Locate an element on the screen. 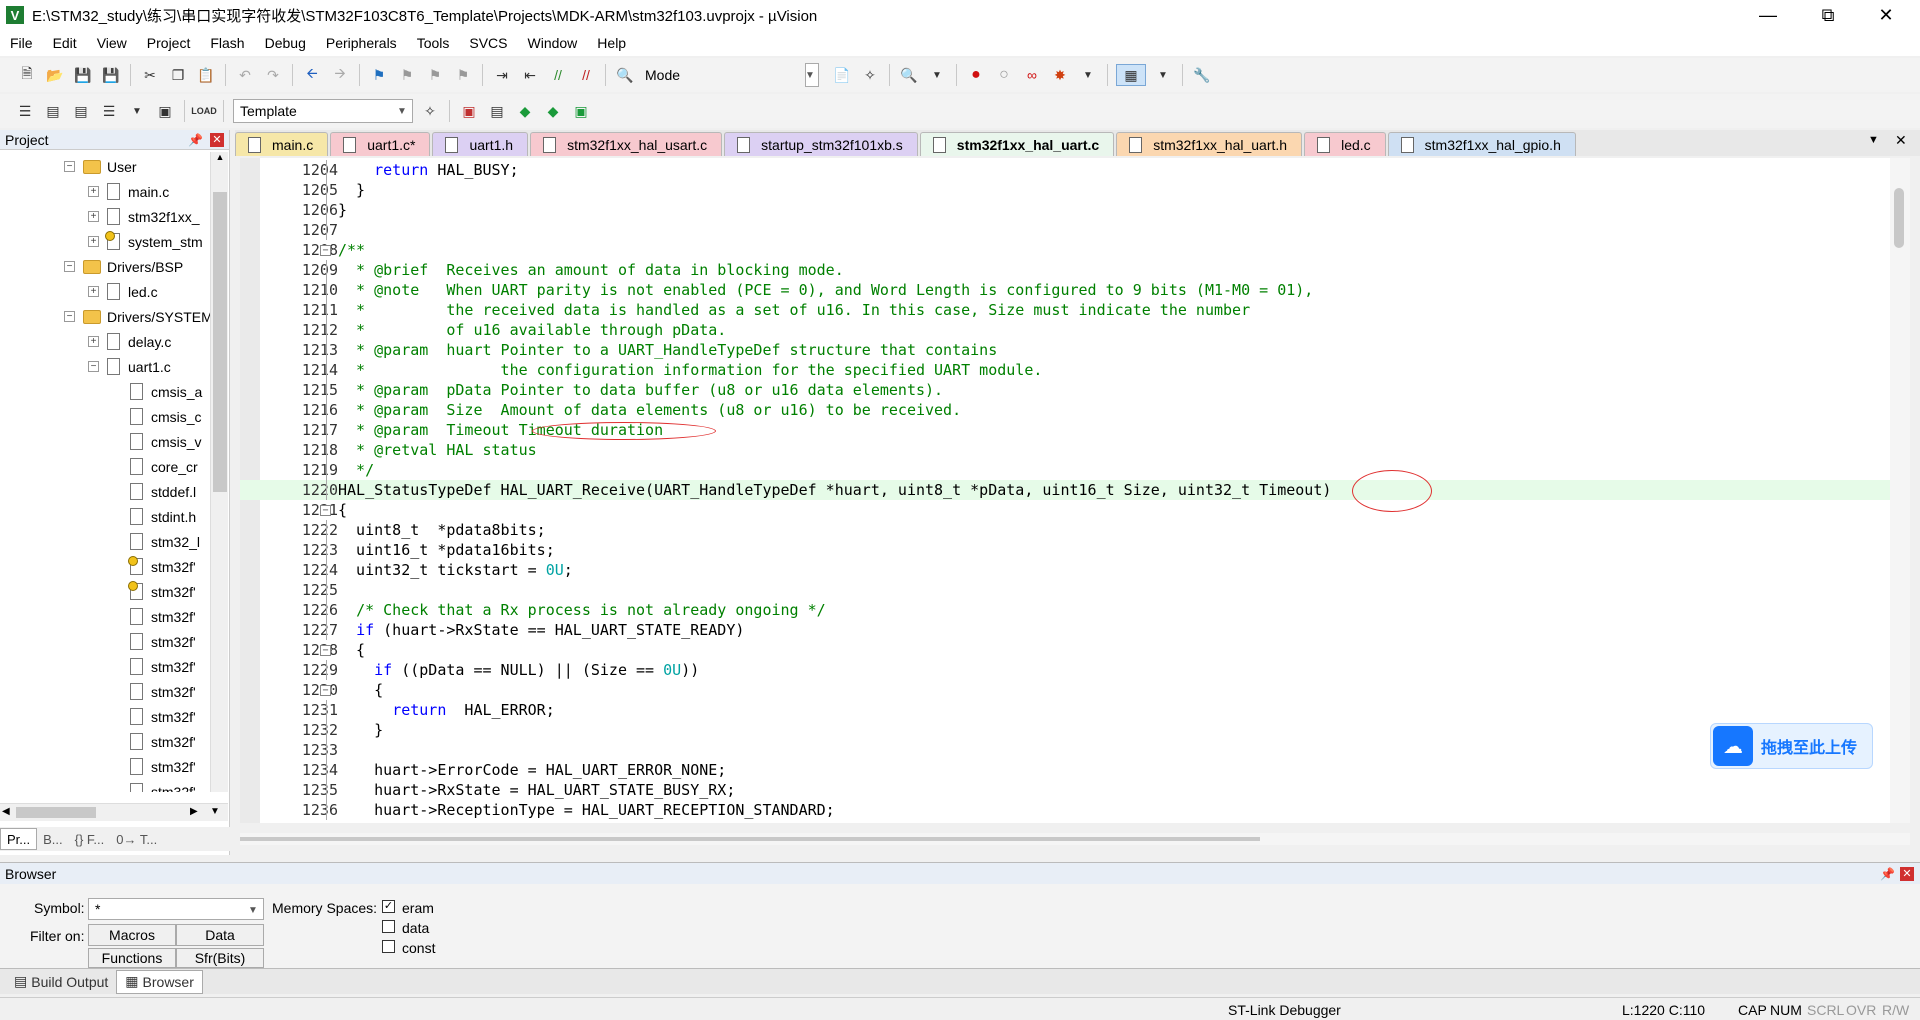  close-icon: ✕ is located at coordinates (217, 139).